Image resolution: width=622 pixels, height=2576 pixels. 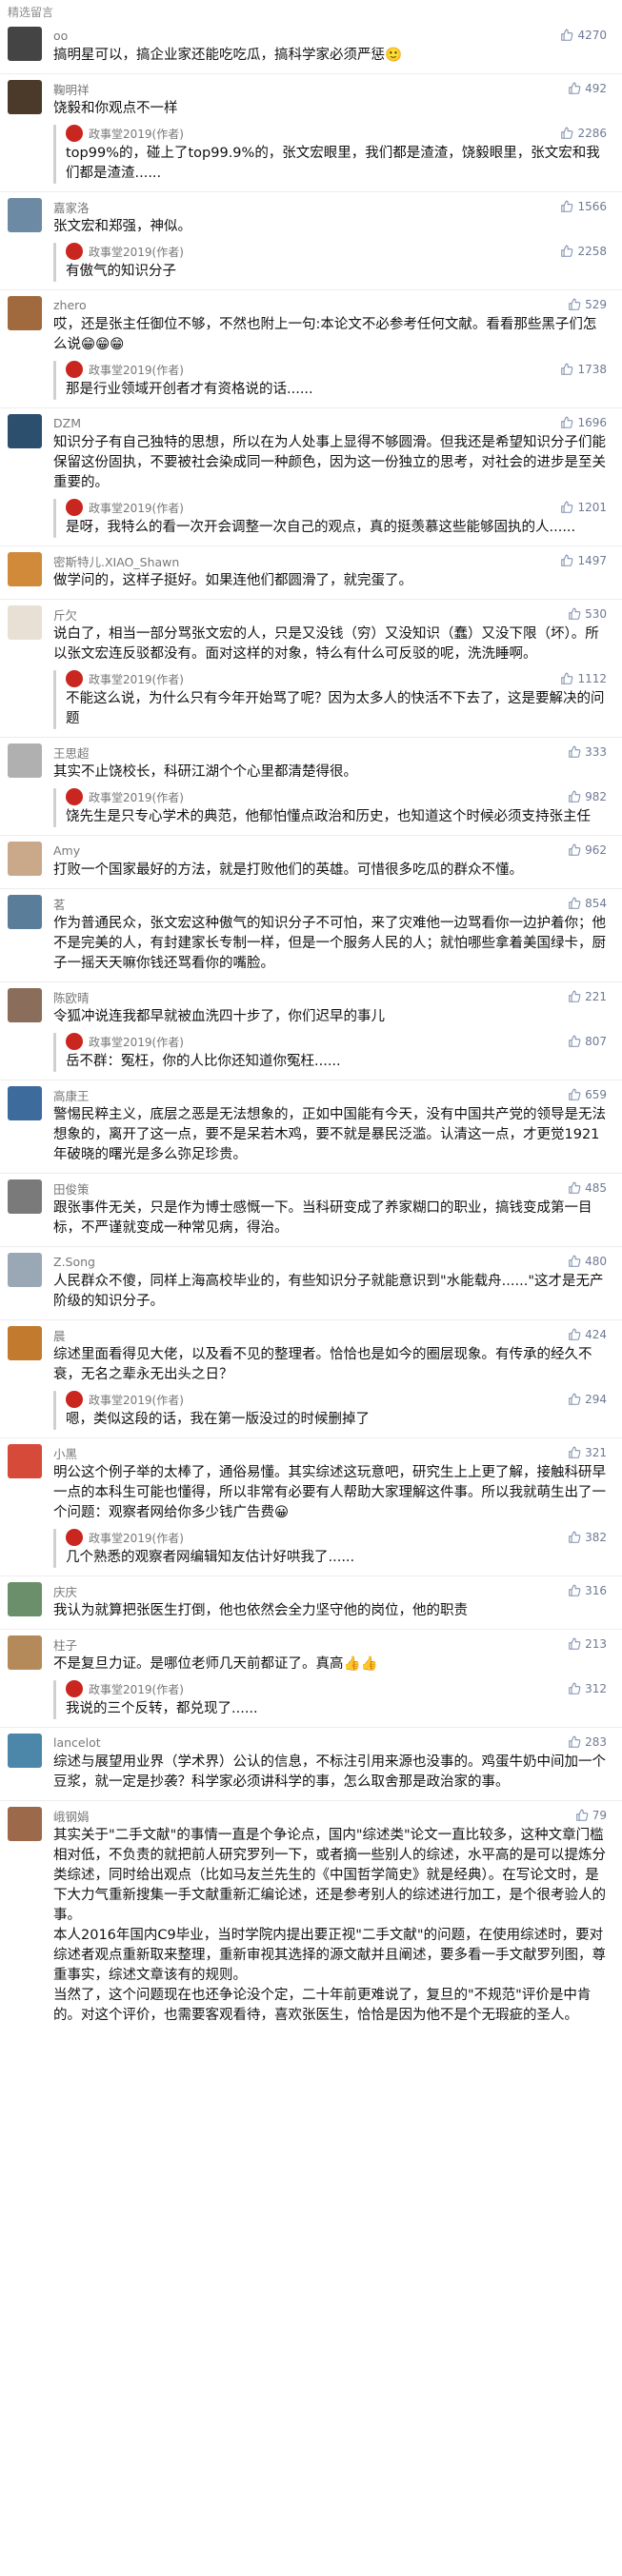 What do you see at coordinates (583, 678) in the screenshot?
I see `reply-like-button: 1112` at bounding box center [583, 678].